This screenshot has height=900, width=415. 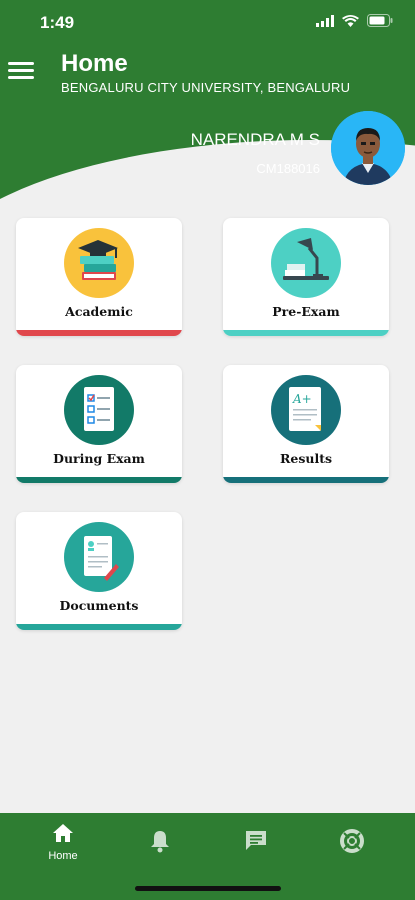 What do you see at coordinates (63, 833) in the screenshot?
I see `home-icon` at bounding box center [63, 833].